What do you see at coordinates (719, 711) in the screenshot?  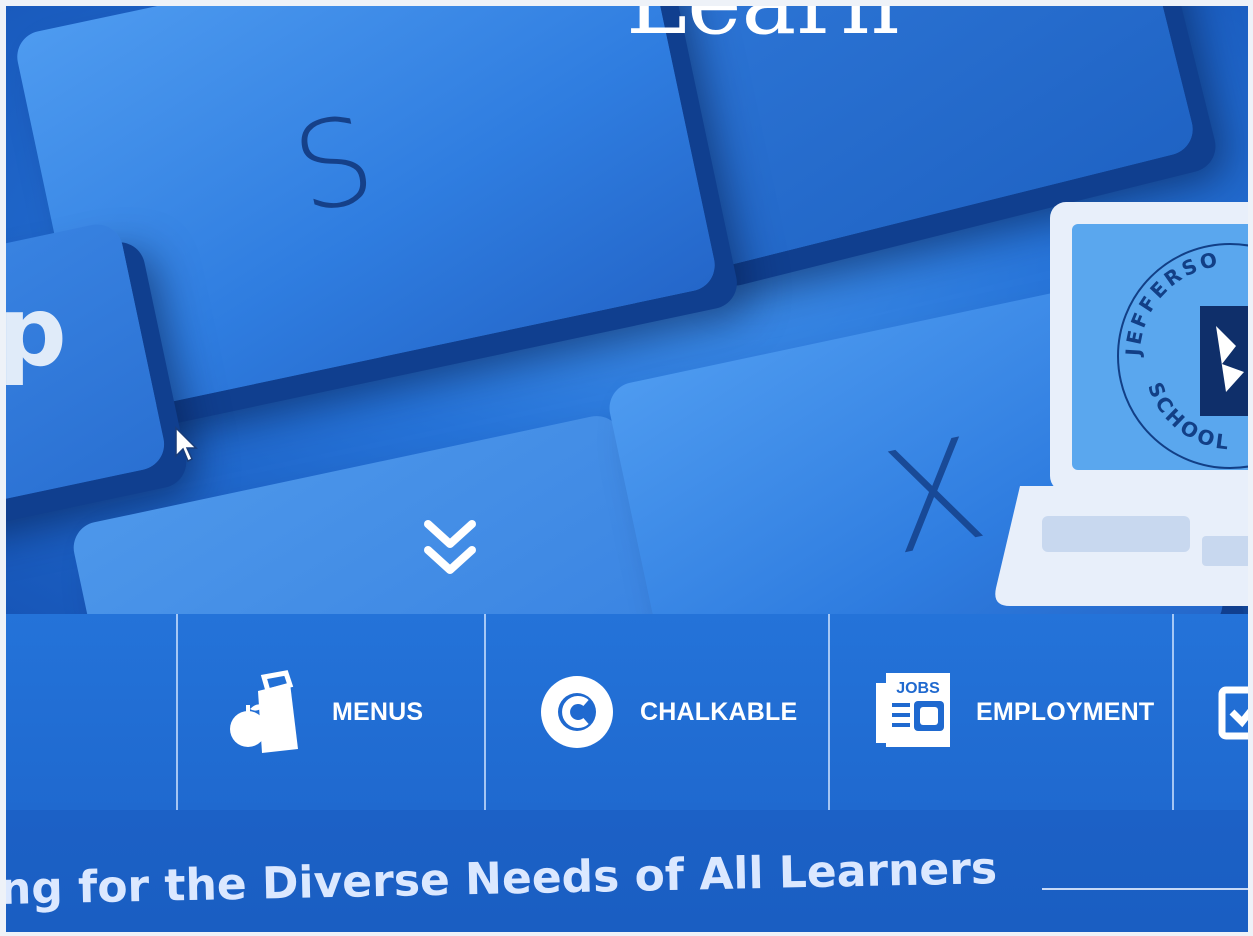 I see `quick-link-label: CHALKABLE` at bounding box center [719, 711].